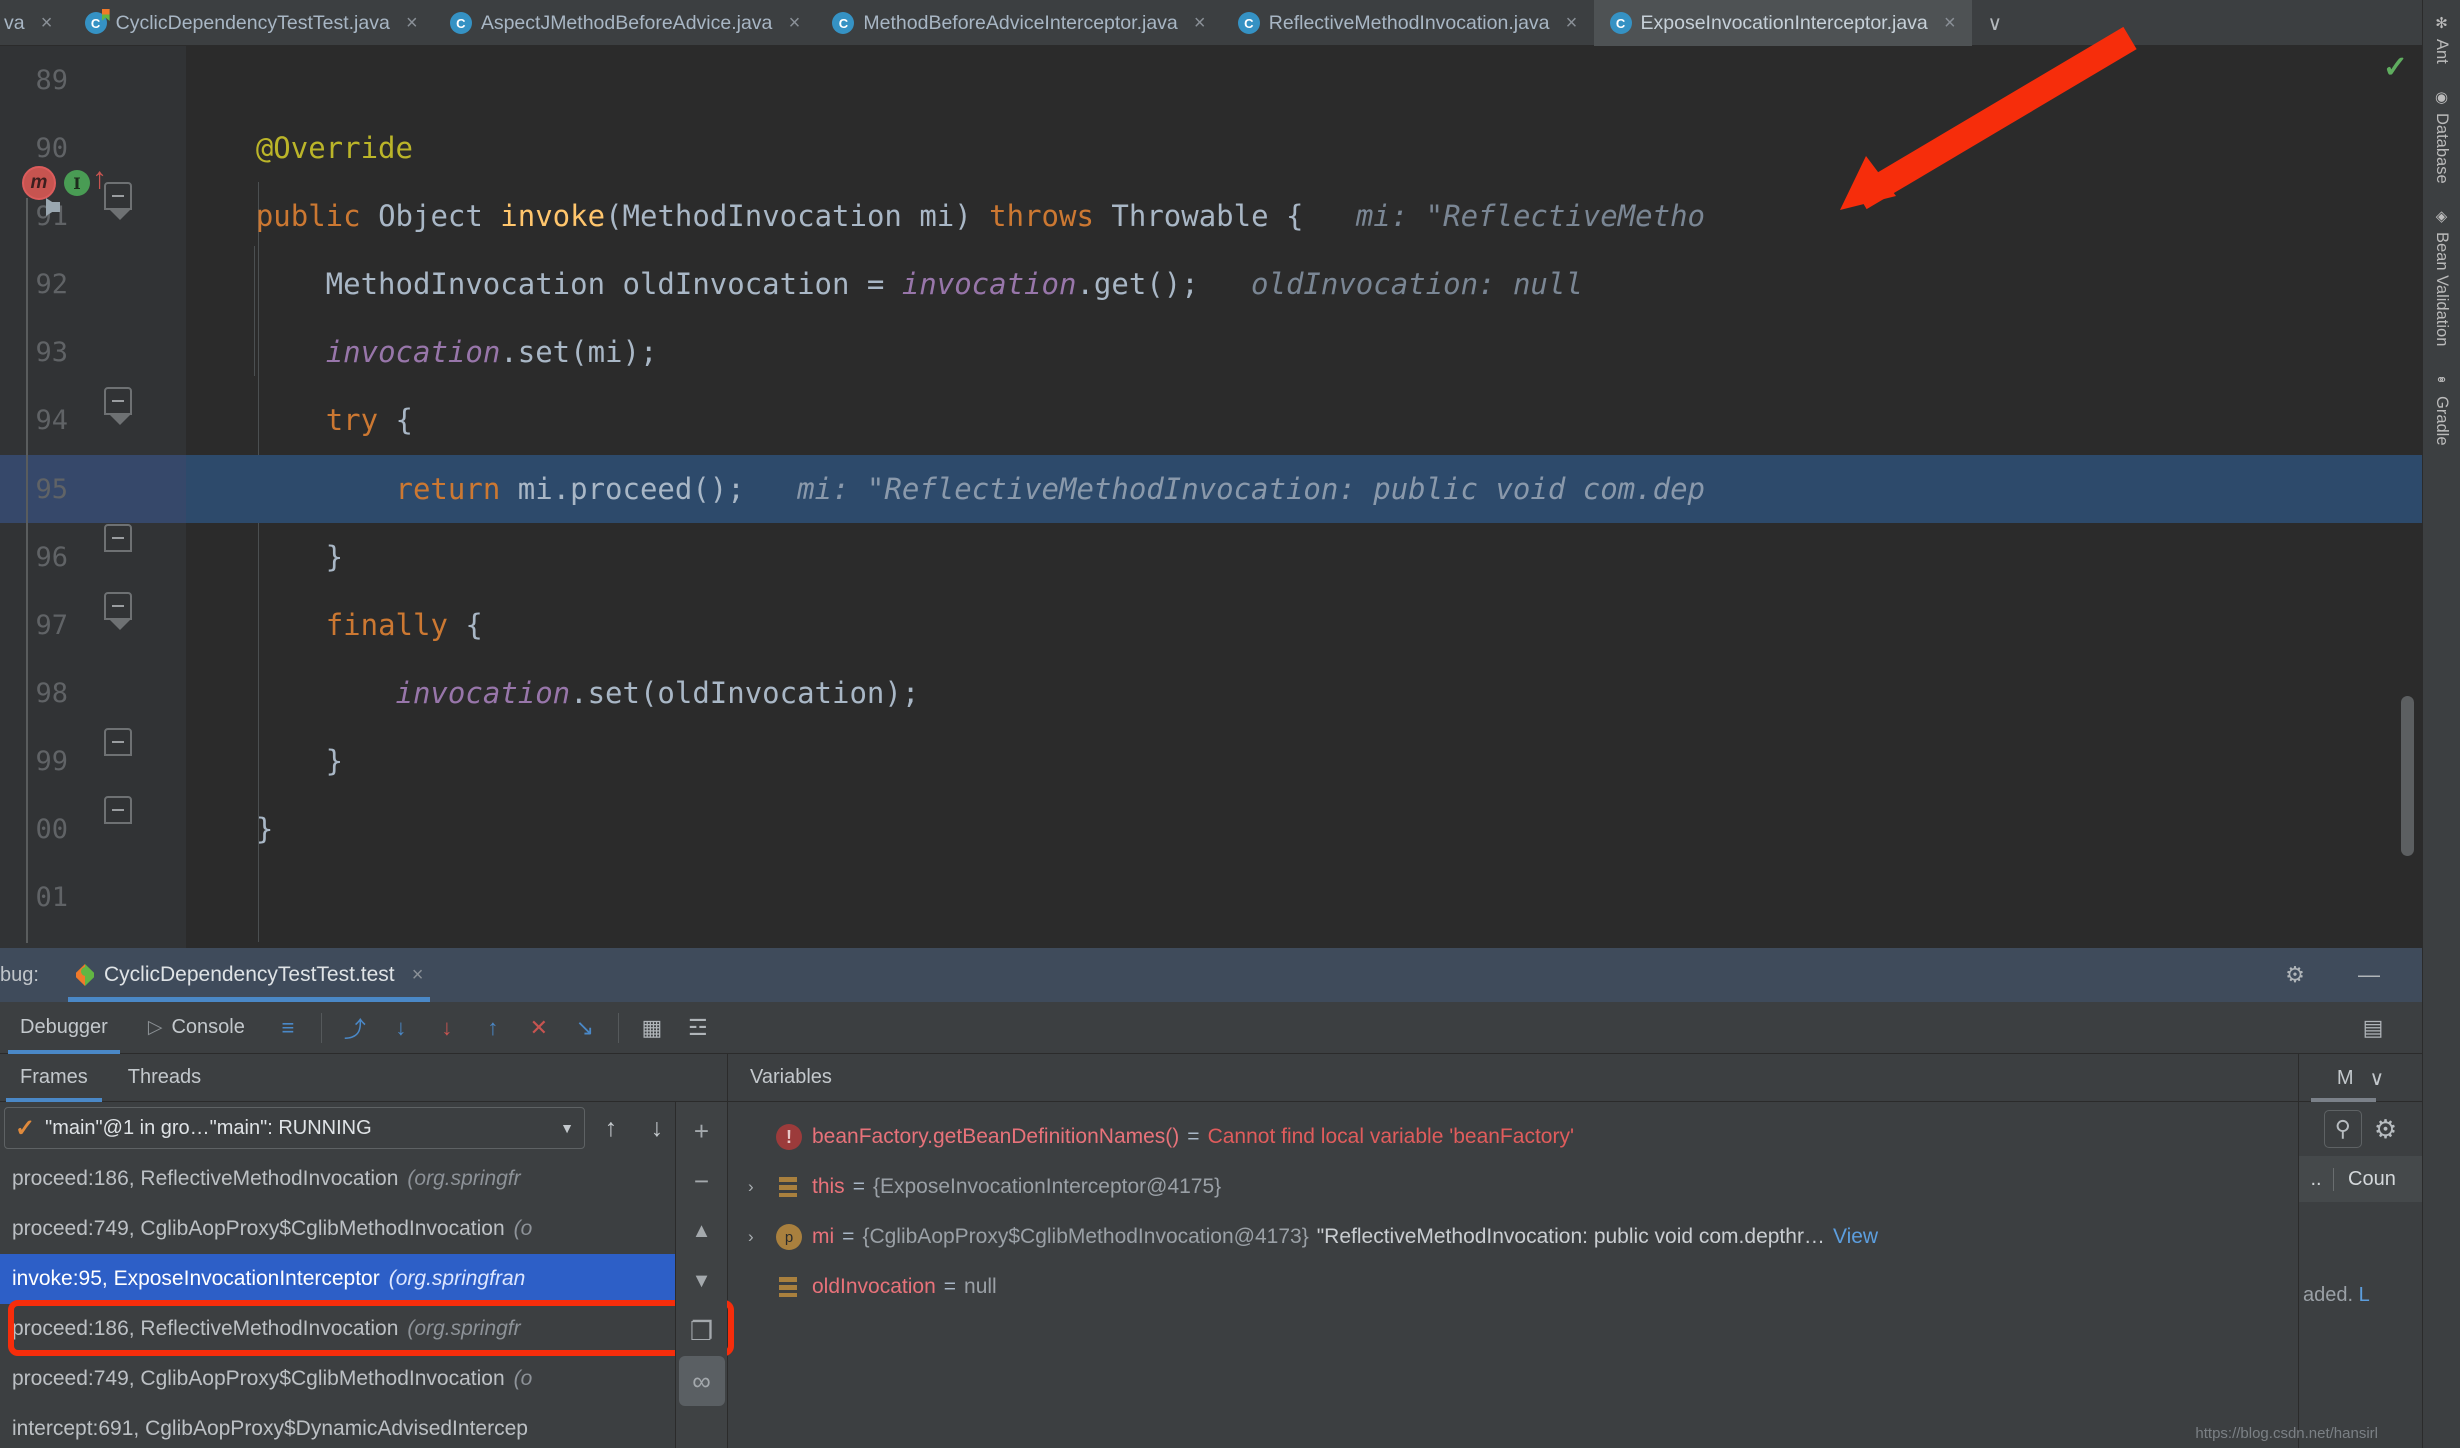  Describe the element at coordinates (652, 1028) in the screenshot. I see `evaluate-expression-button: ▦` at that location.